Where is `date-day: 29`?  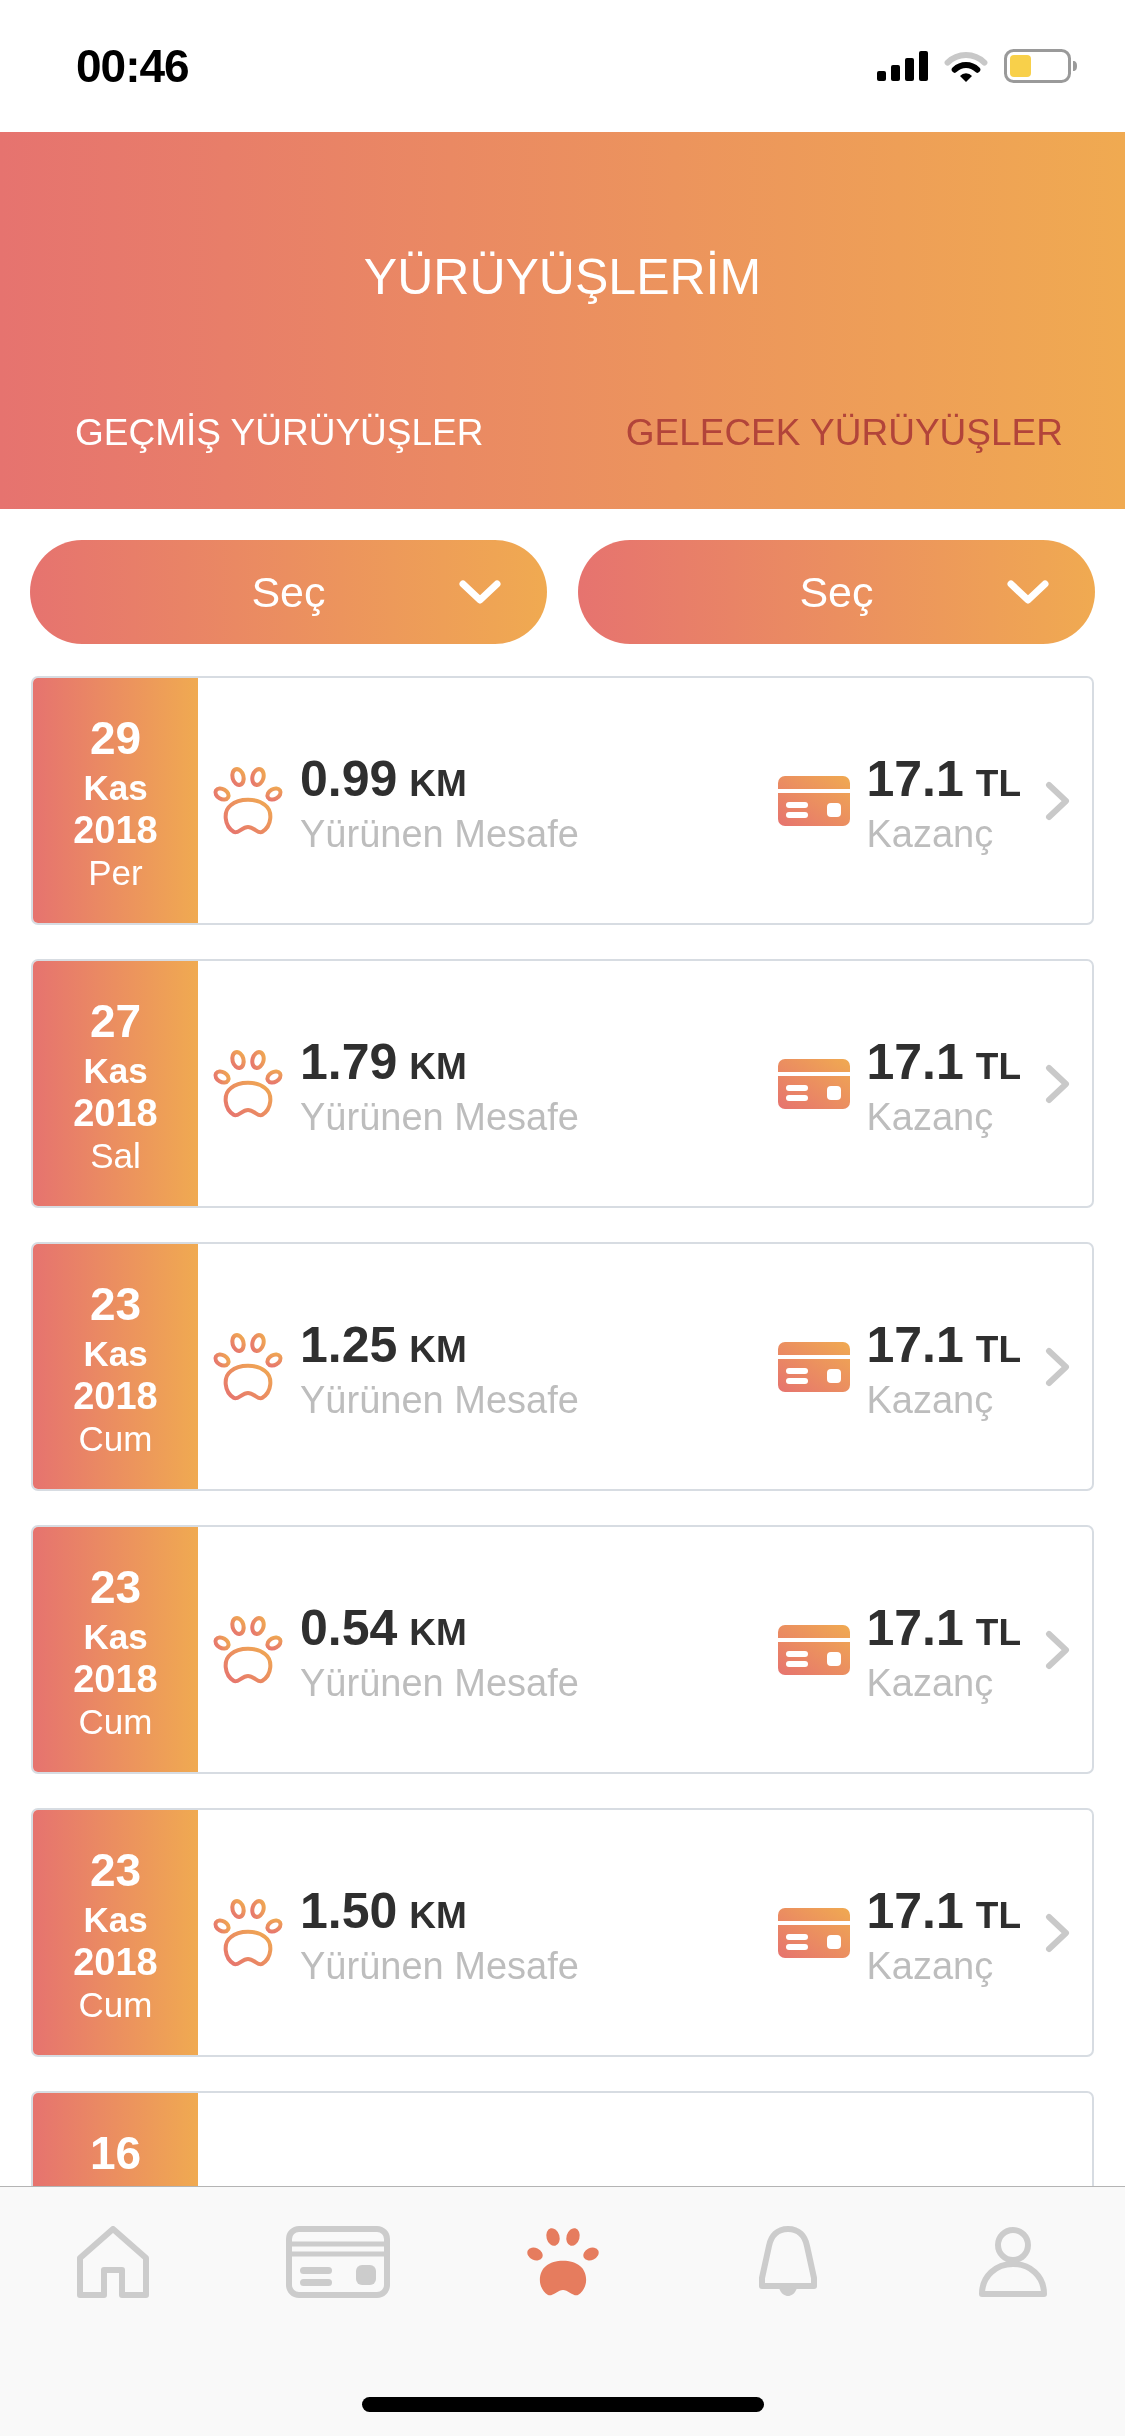
date-day: 29 is located at coordinates (115, 738).